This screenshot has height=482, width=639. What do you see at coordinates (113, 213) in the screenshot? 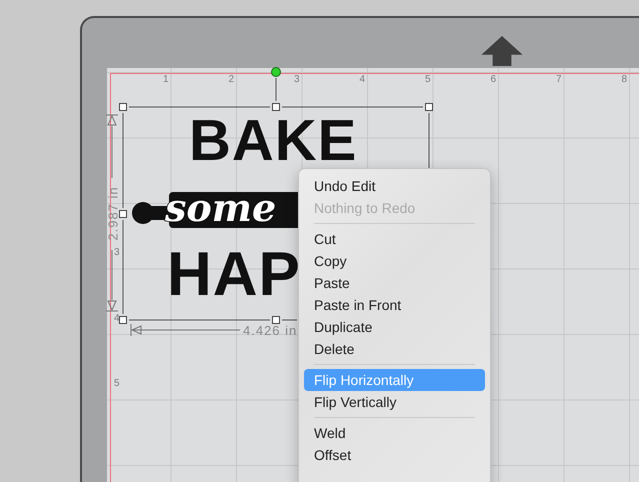
I see `dimension-label: 2.987 in` at bounding box center [113, 213].